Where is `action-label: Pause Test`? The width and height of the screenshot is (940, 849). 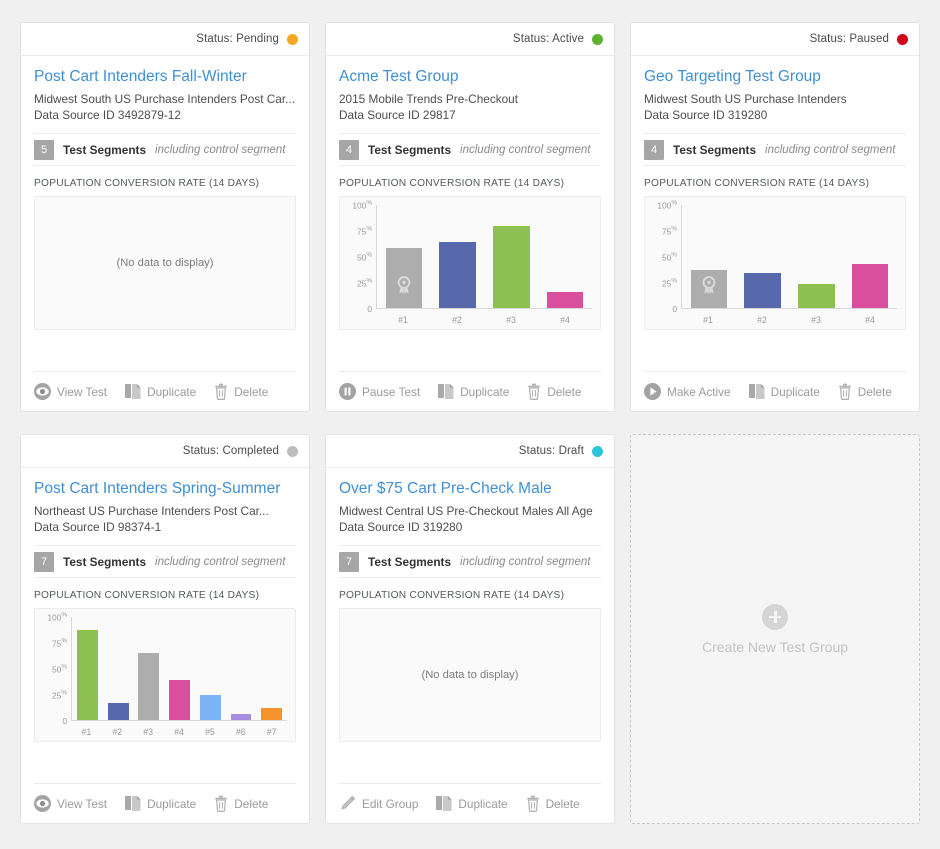
action-label: Pause Test is located at coordinates (391, 391).